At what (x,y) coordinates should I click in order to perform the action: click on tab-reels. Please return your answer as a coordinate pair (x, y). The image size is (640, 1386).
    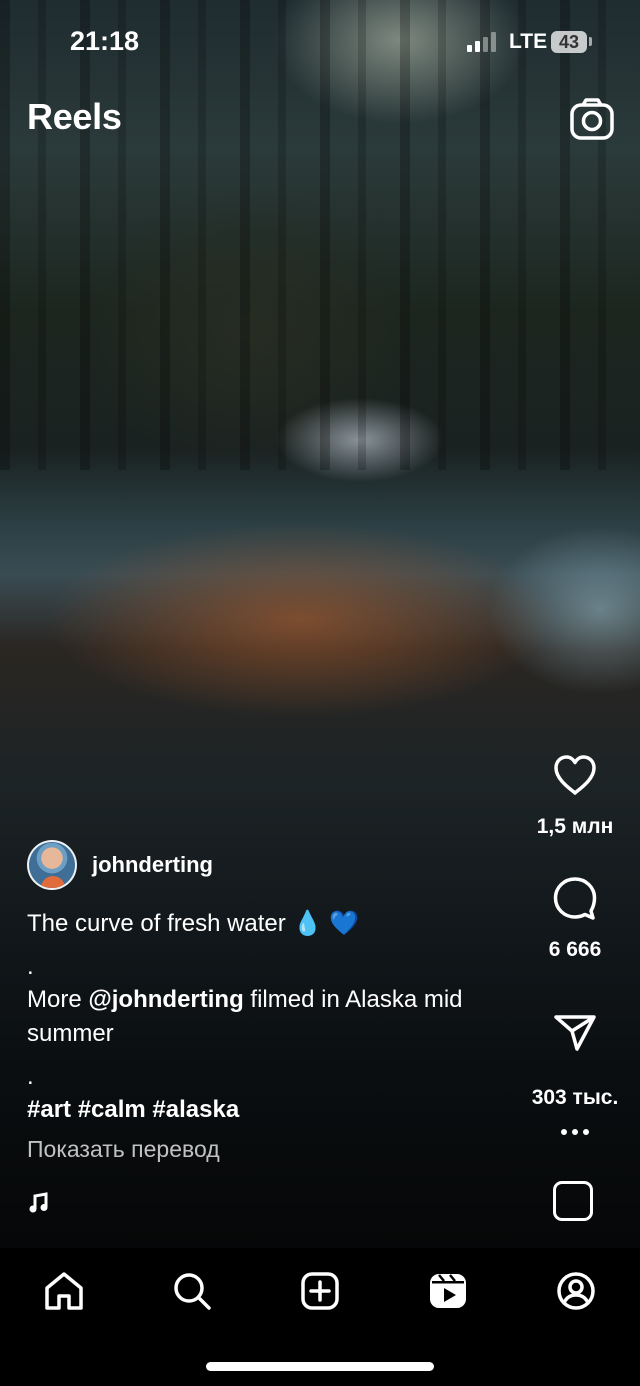
    Looking at the image, I should click on (448, 1291).